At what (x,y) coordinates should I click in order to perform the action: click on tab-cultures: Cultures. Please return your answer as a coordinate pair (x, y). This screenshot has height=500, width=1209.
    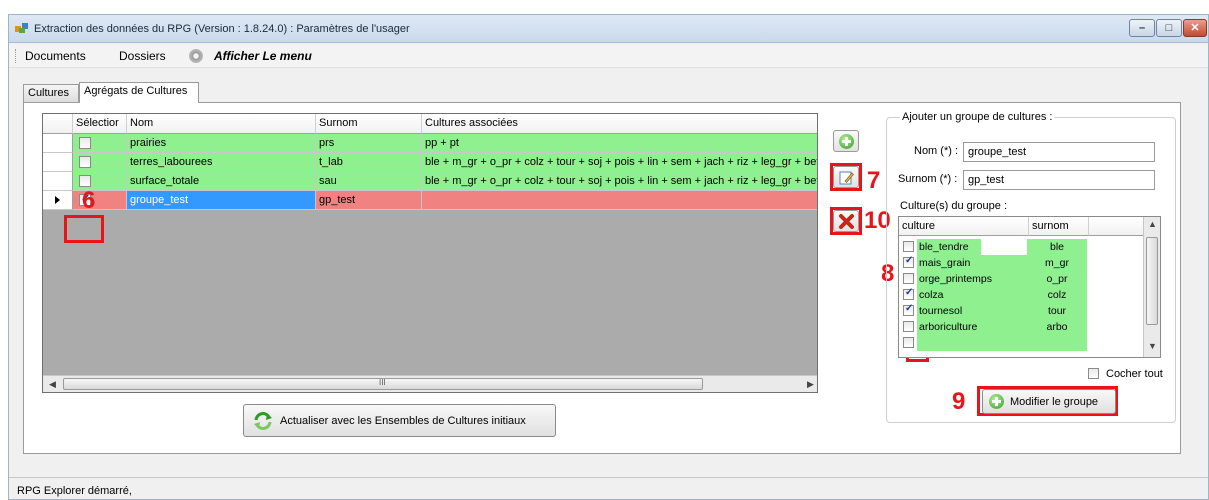
    Looking at the image, I should click on (51, 93).